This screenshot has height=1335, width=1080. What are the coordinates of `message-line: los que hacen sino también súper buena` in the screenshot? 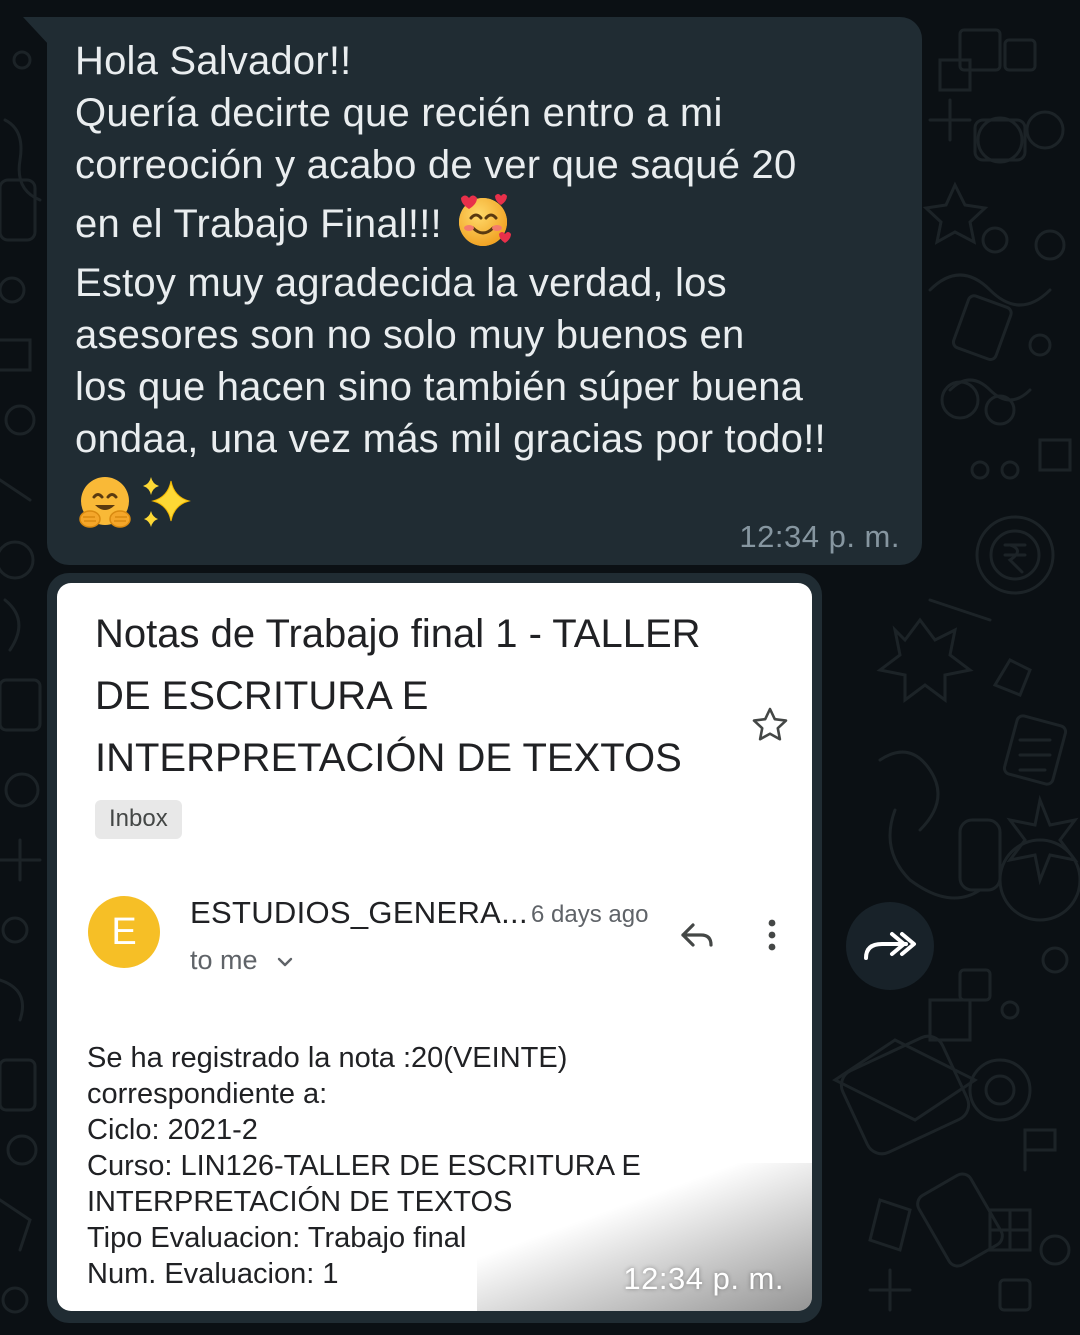 It's located at (439, 387).